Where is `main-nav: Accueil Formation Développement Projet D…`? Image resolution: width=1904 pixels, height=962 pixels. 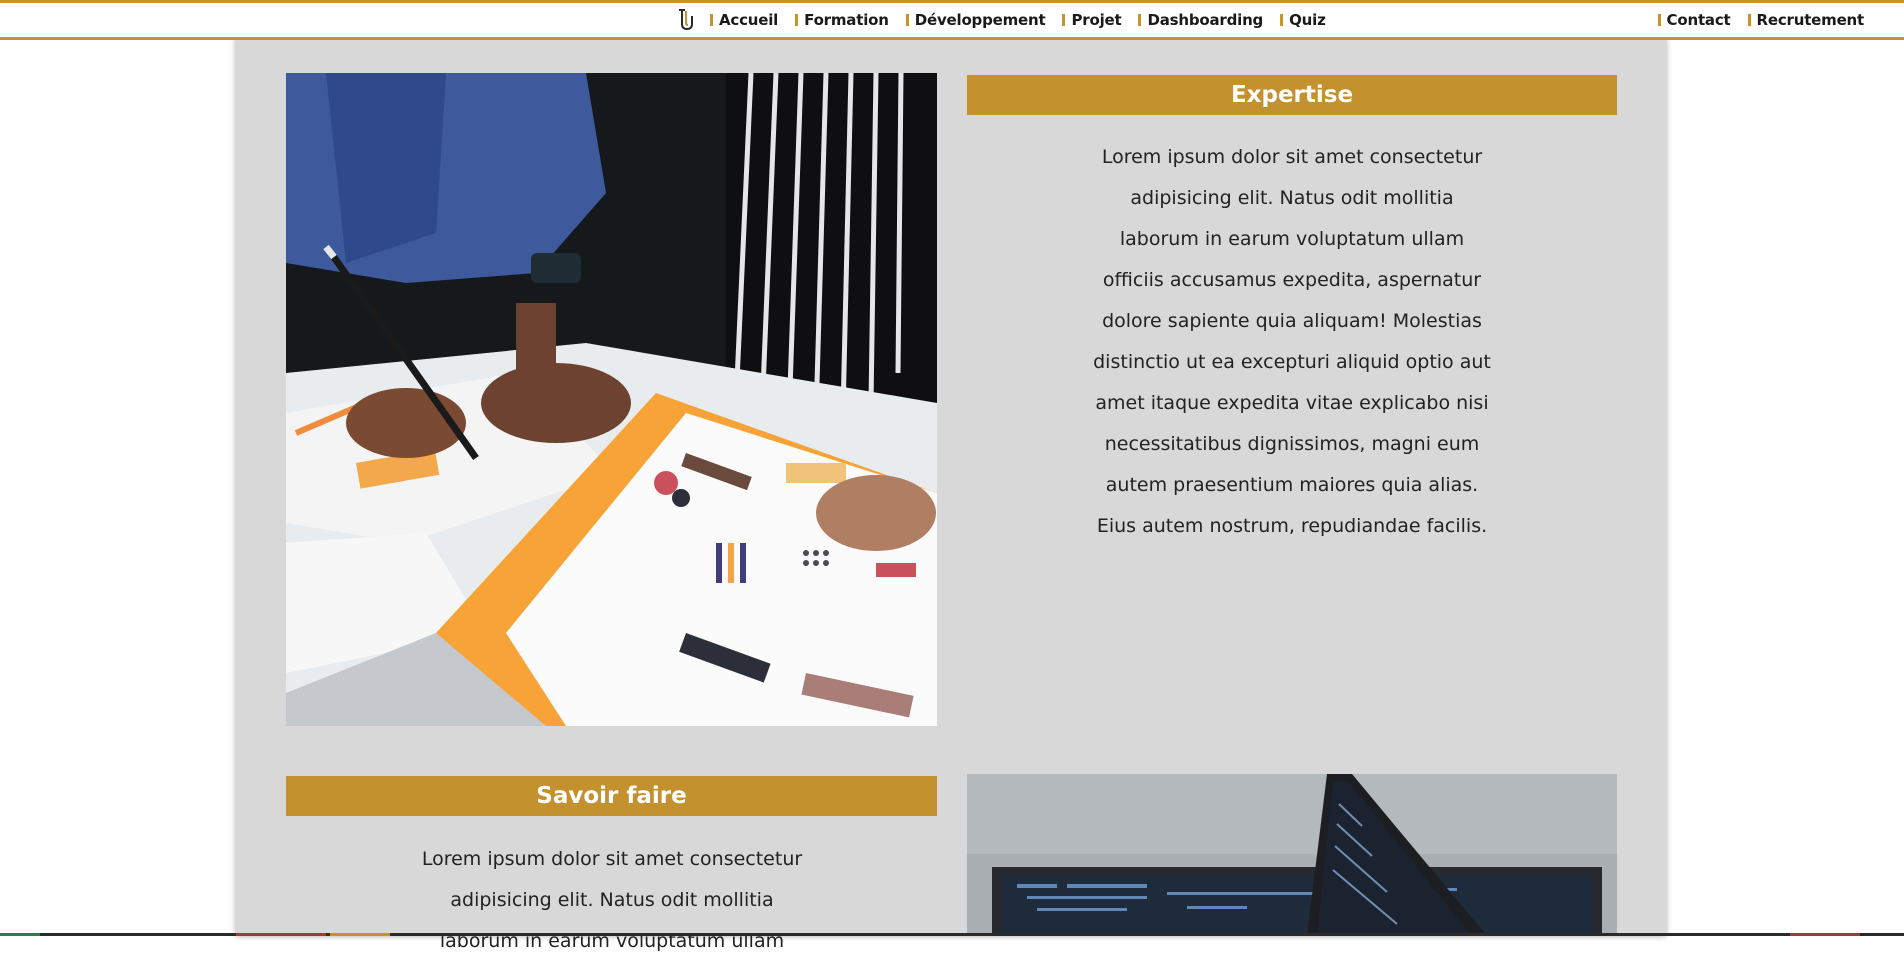
main-nav: Accueil Formation Développement Projet D… is located at coordinates (1009, 20).